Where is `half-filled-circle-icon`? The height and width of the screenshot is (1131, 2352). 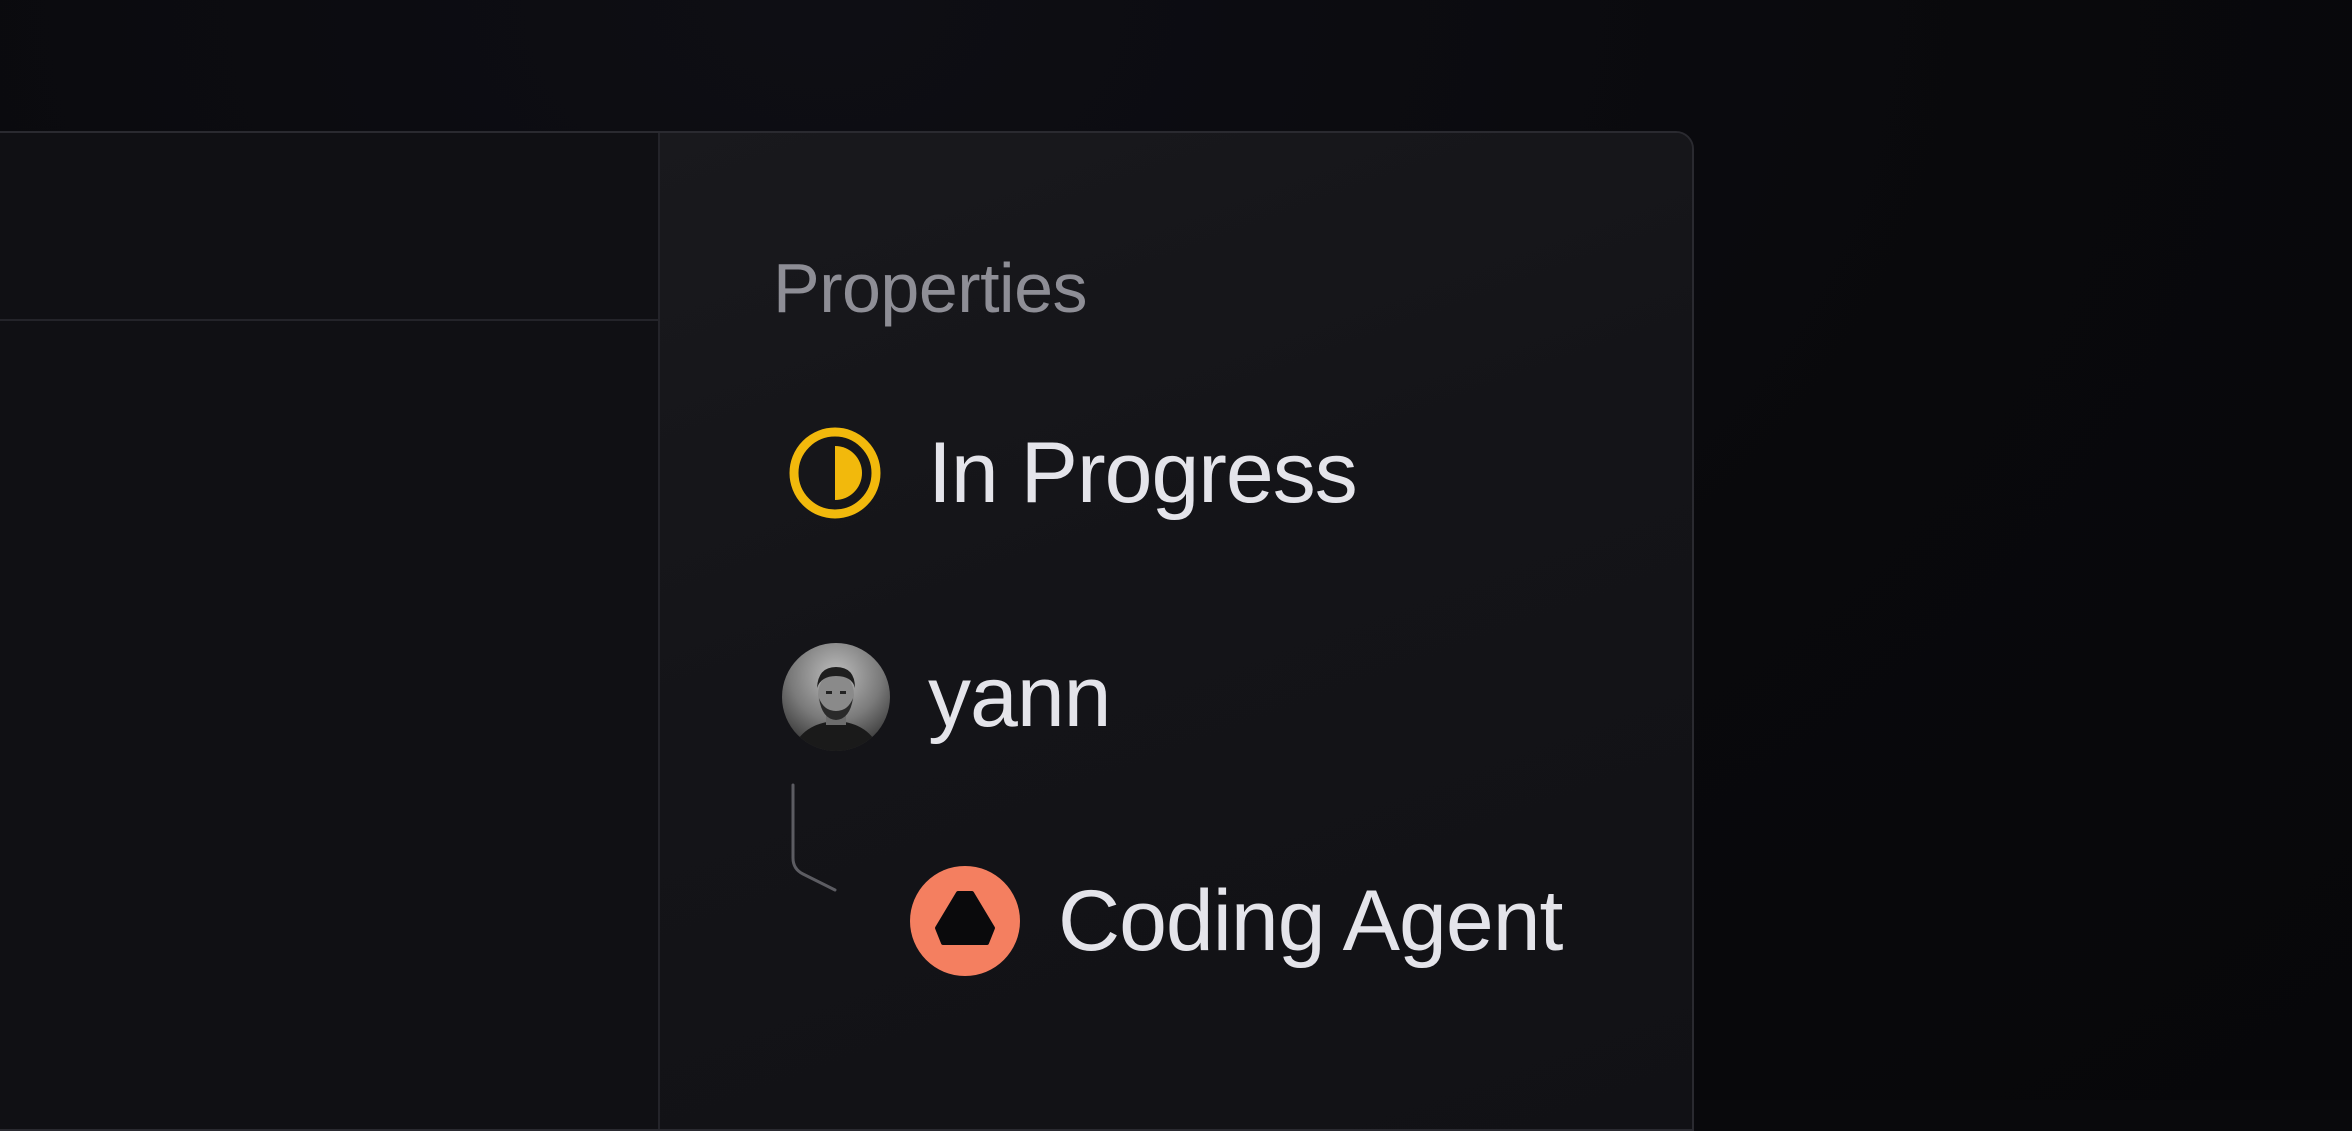 half-filled-circle-icon is located at coordinates (835, 473).